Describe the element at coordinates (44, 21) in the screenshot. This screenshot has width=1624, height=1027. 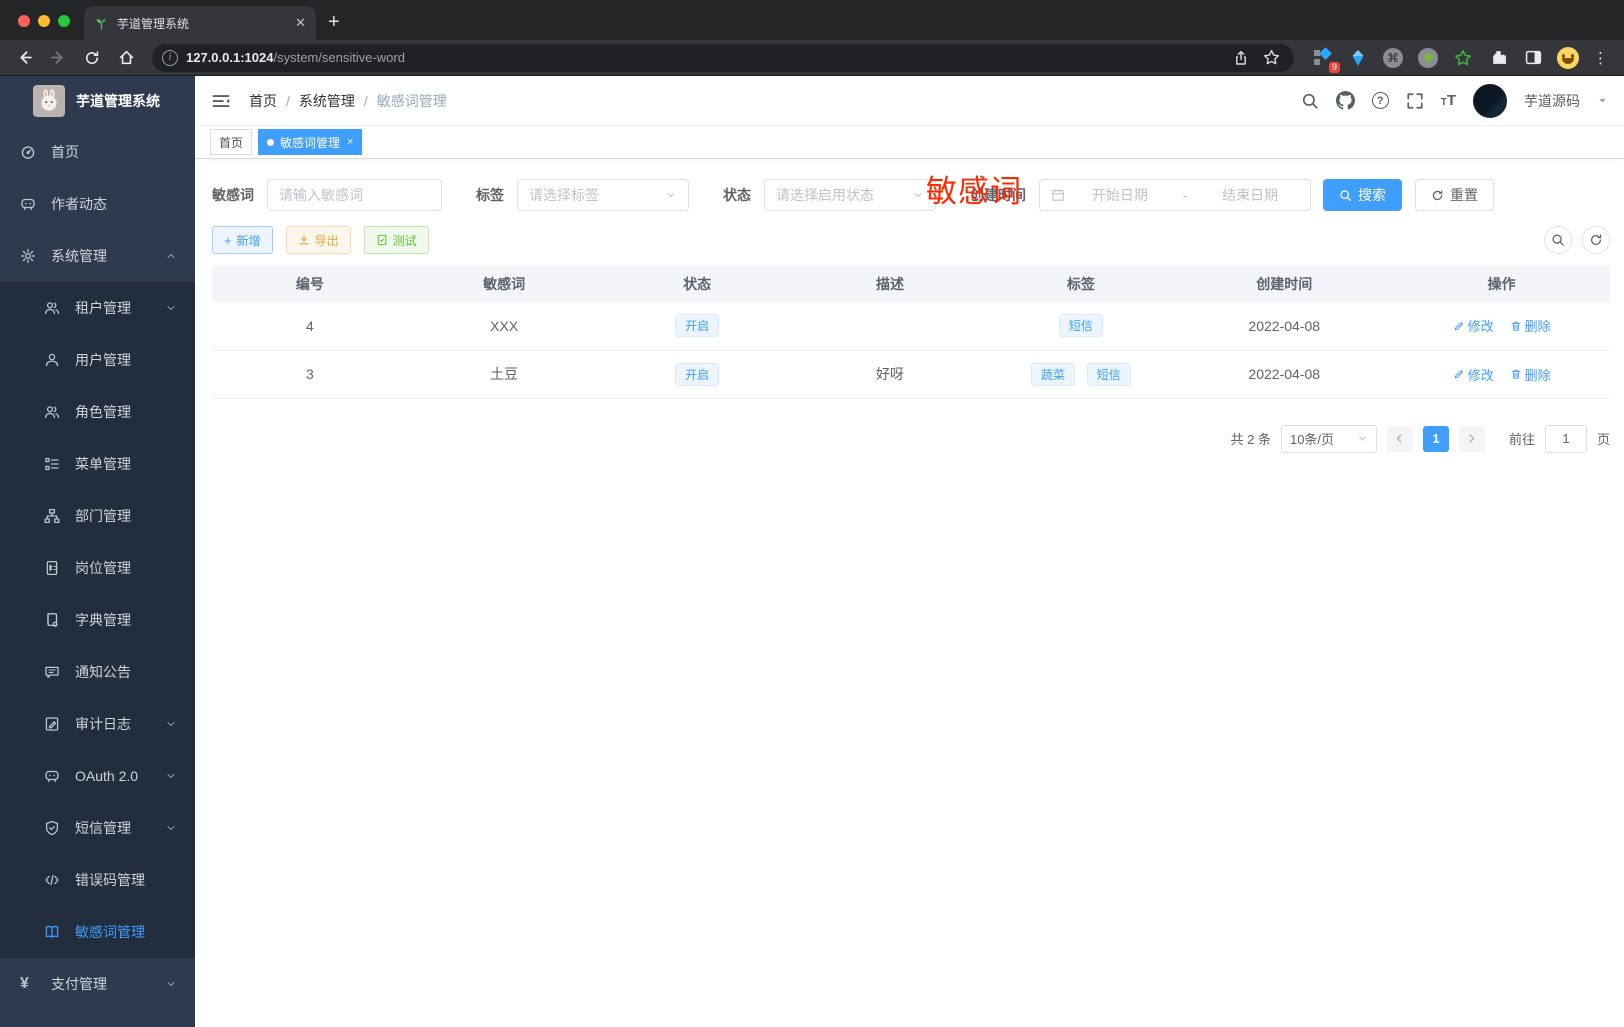
I see `window-minimize-button` at that location.